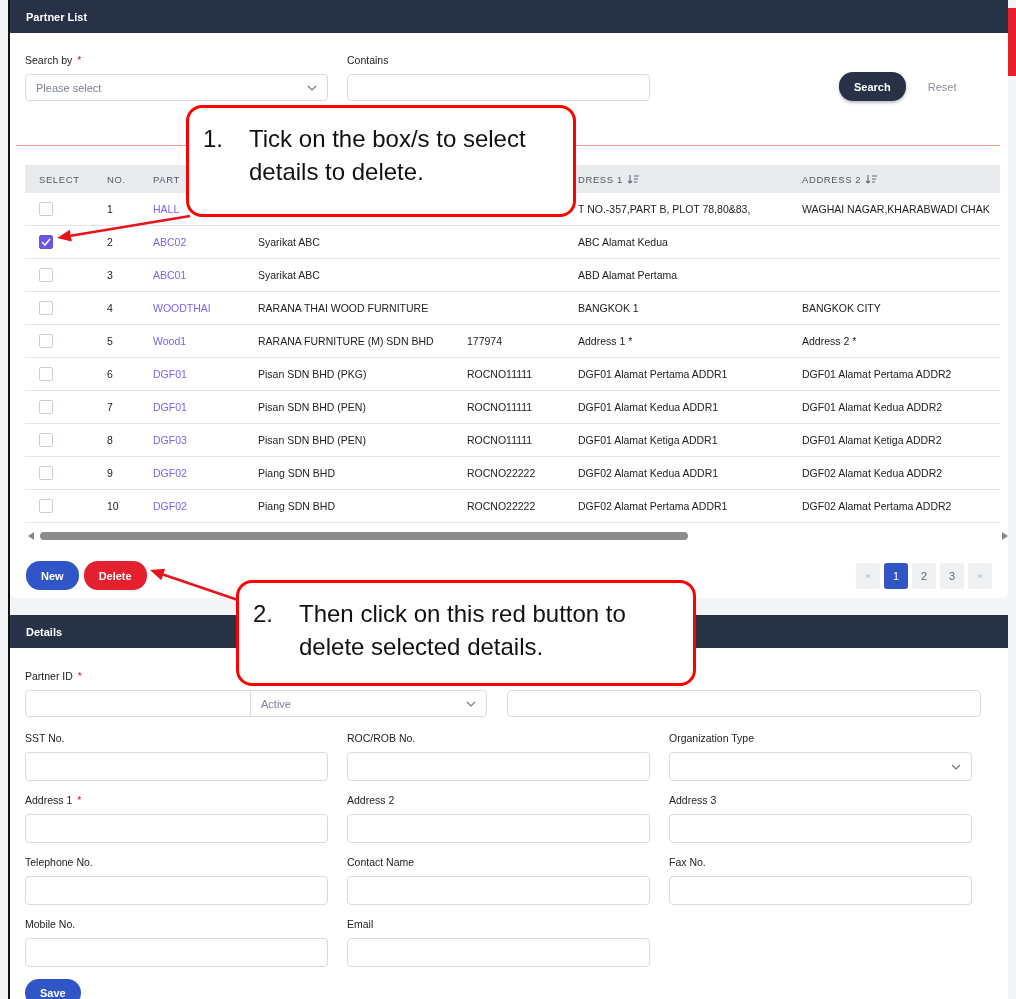 Image resolution: width=1016 pixels, height=999 pixels. What do you see at coordinates (170, 440) in the screenshot?
I see `partner-id-link: DGF03` at bounding box center [170, 440].